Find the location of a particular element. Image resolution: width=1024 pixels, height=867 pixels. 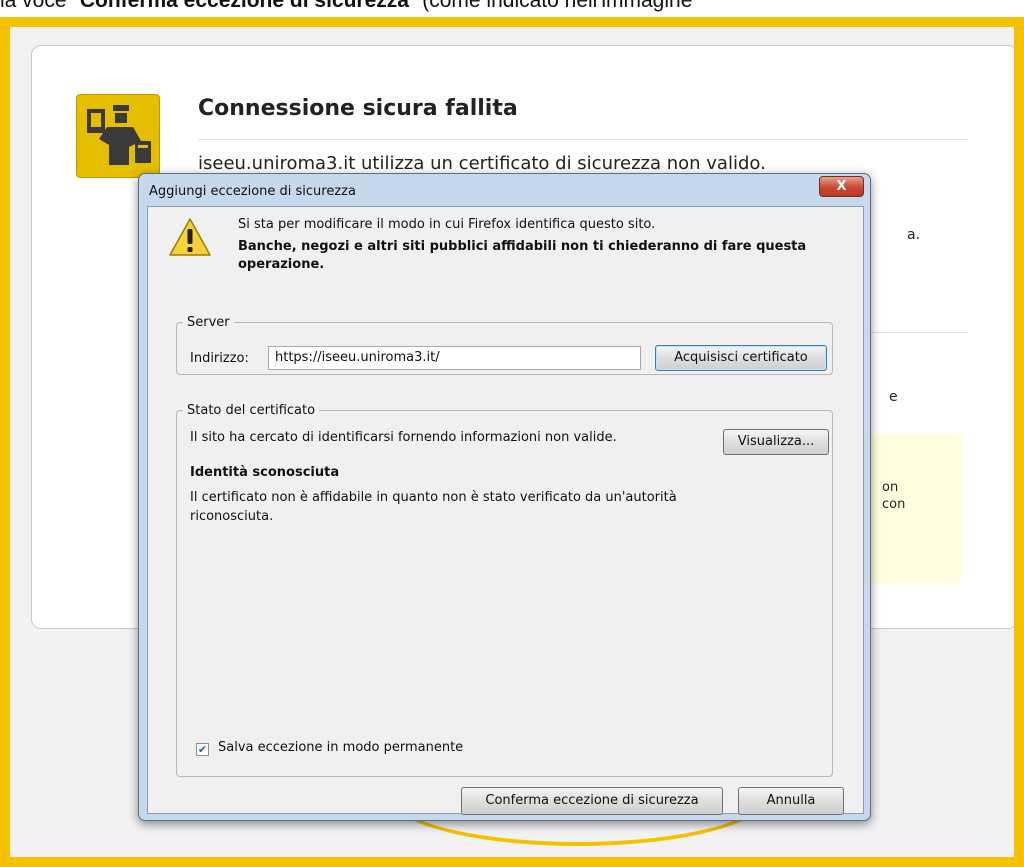

close-button: X is located at coordinates (841, 186).